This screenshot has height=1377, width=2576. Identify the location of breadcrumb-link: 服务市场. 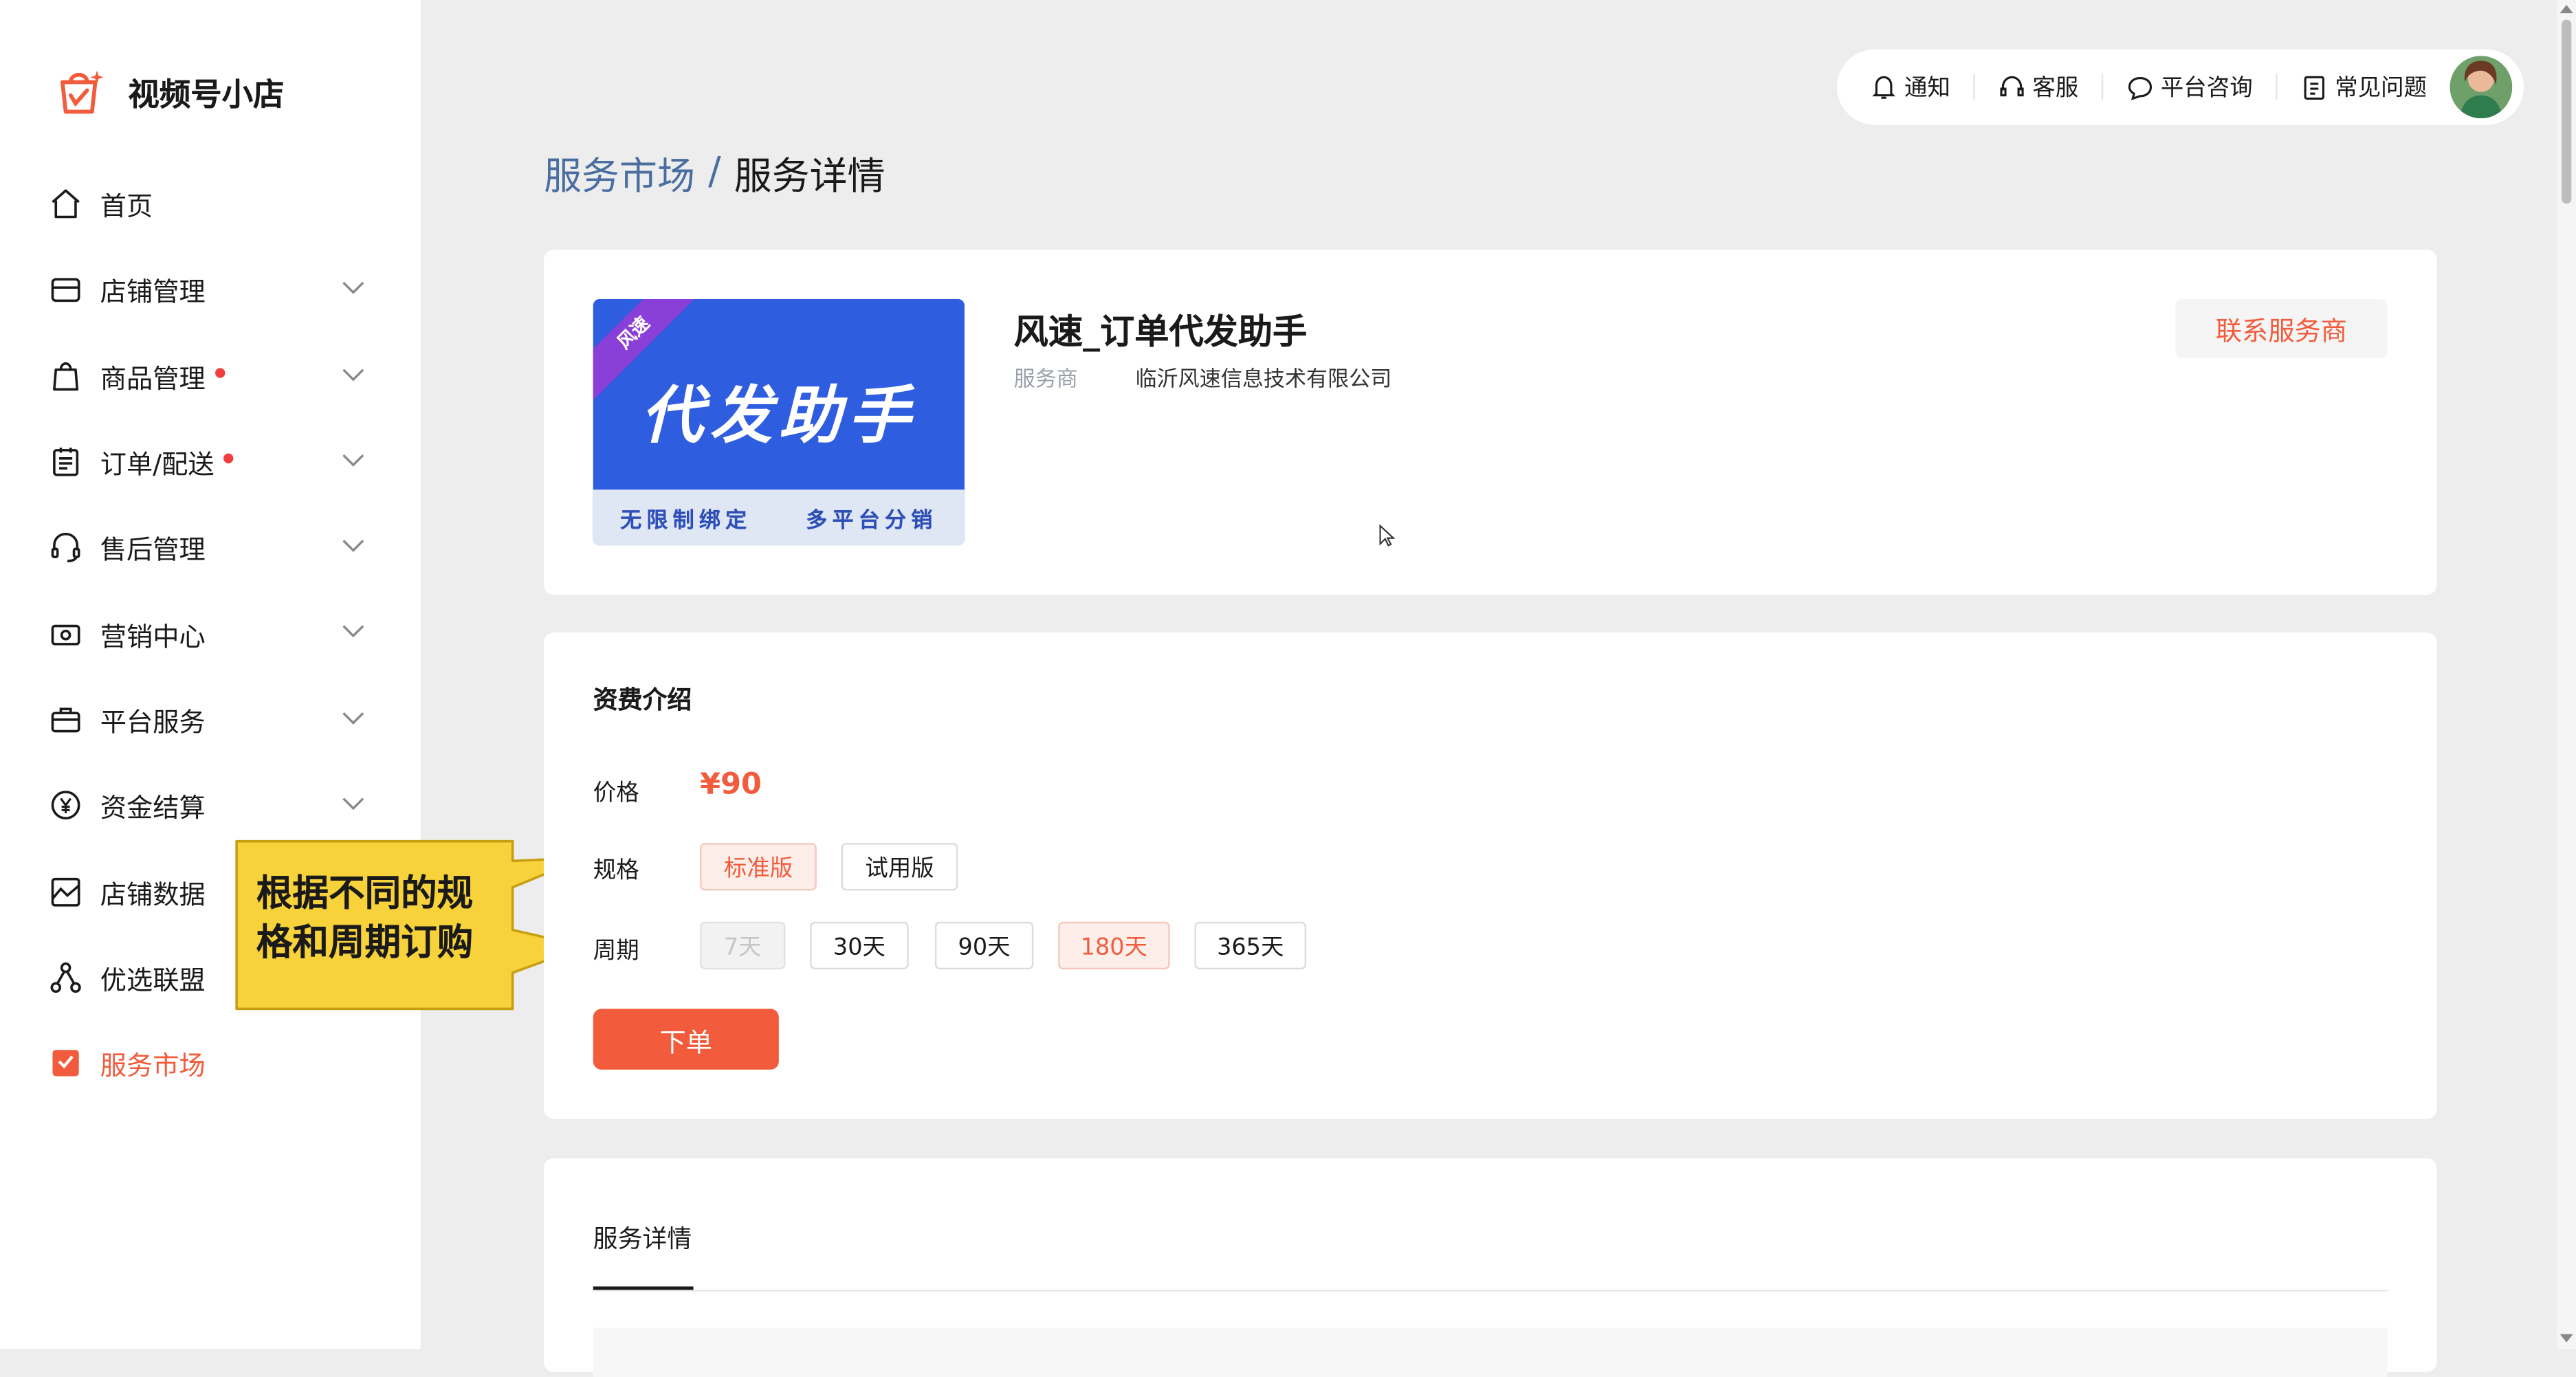
(619, 172).